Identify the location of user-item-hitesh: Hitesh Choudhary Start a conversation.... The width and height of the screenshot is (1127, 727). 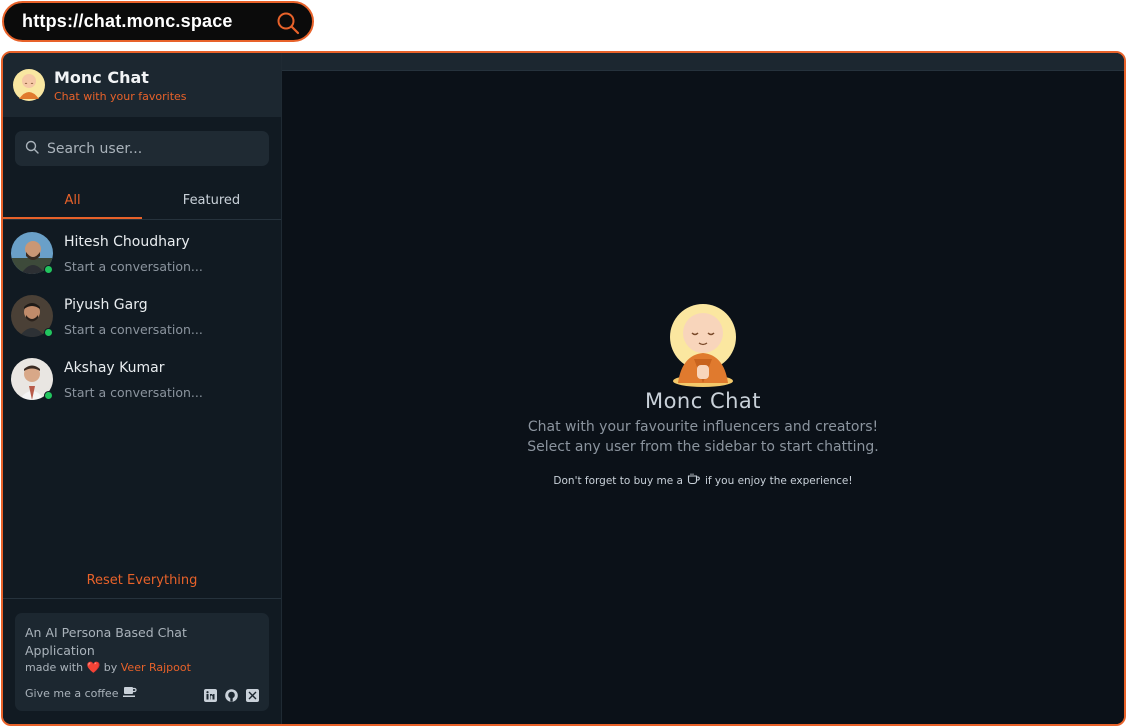
(142, 253).